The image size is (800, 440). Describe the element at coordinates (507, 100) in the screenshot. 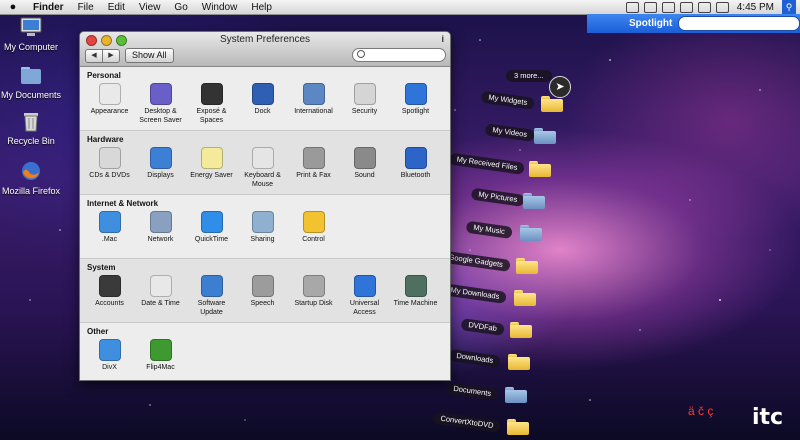

I see `stack-item-label: My Widgets` at that location.